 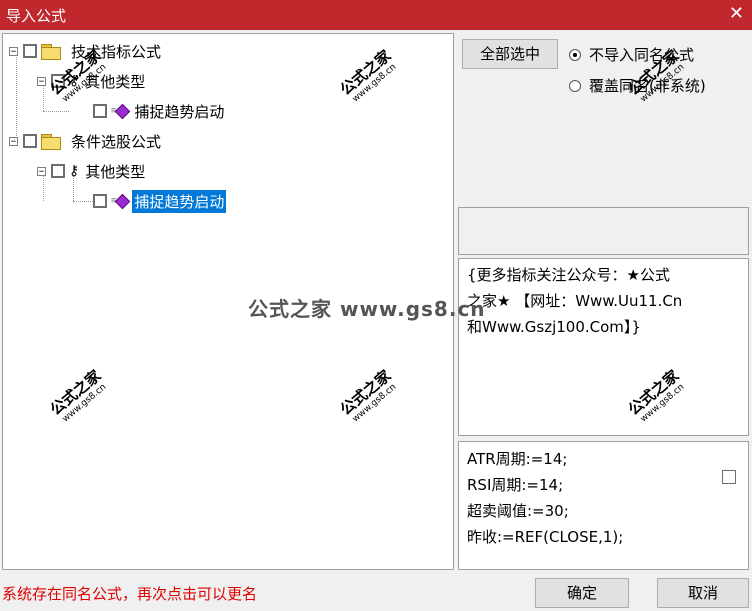 What do you see at coordinates (116, 141) in the screenshot?
I see `tree-label: 条件选股公式` at bounding box center [116, 141].